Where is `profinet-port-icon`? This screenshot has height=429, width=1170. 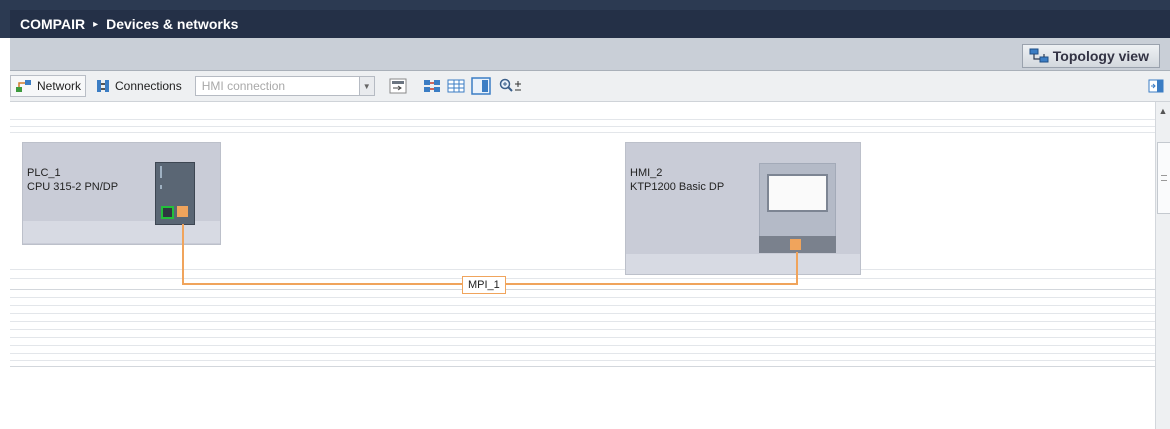
profinet-port-icon is located at coordinates (167, 212).